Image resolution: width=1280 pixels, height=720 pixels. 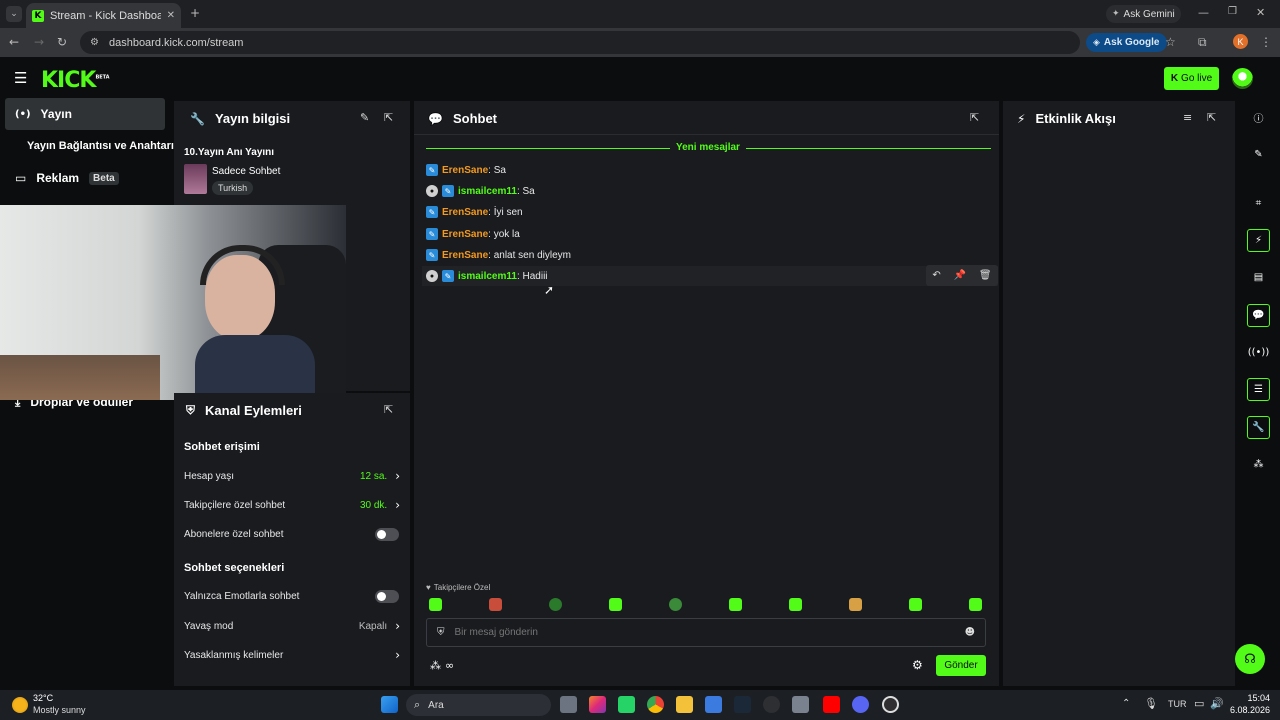 I want to click on pin-icon: 📌, so click(x=960, y=275).